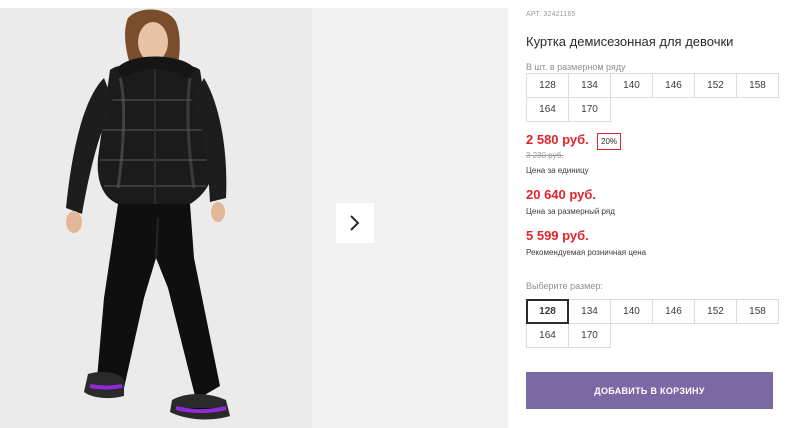 The image size is (800, 428). Describe the element at coordinates (561, 194) in the screenshot. I see `row-price: 20 640 руб.` at that location.